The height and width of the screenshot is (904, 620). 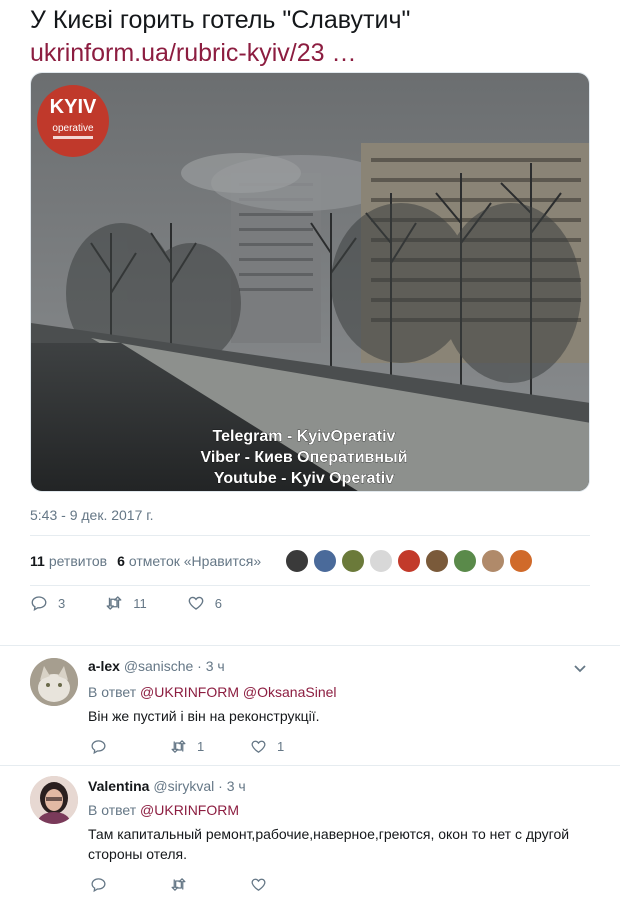 I want to click on retweets-label: ретвитов, so click(x=78, y=561).